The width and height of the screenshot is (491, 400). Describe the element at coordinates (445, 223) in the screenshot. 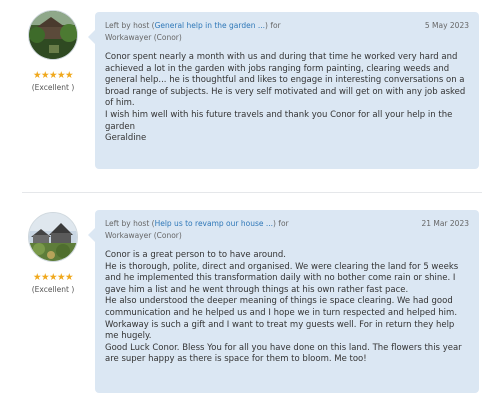

I see `review-date: 21 Mar 2023` at that location.